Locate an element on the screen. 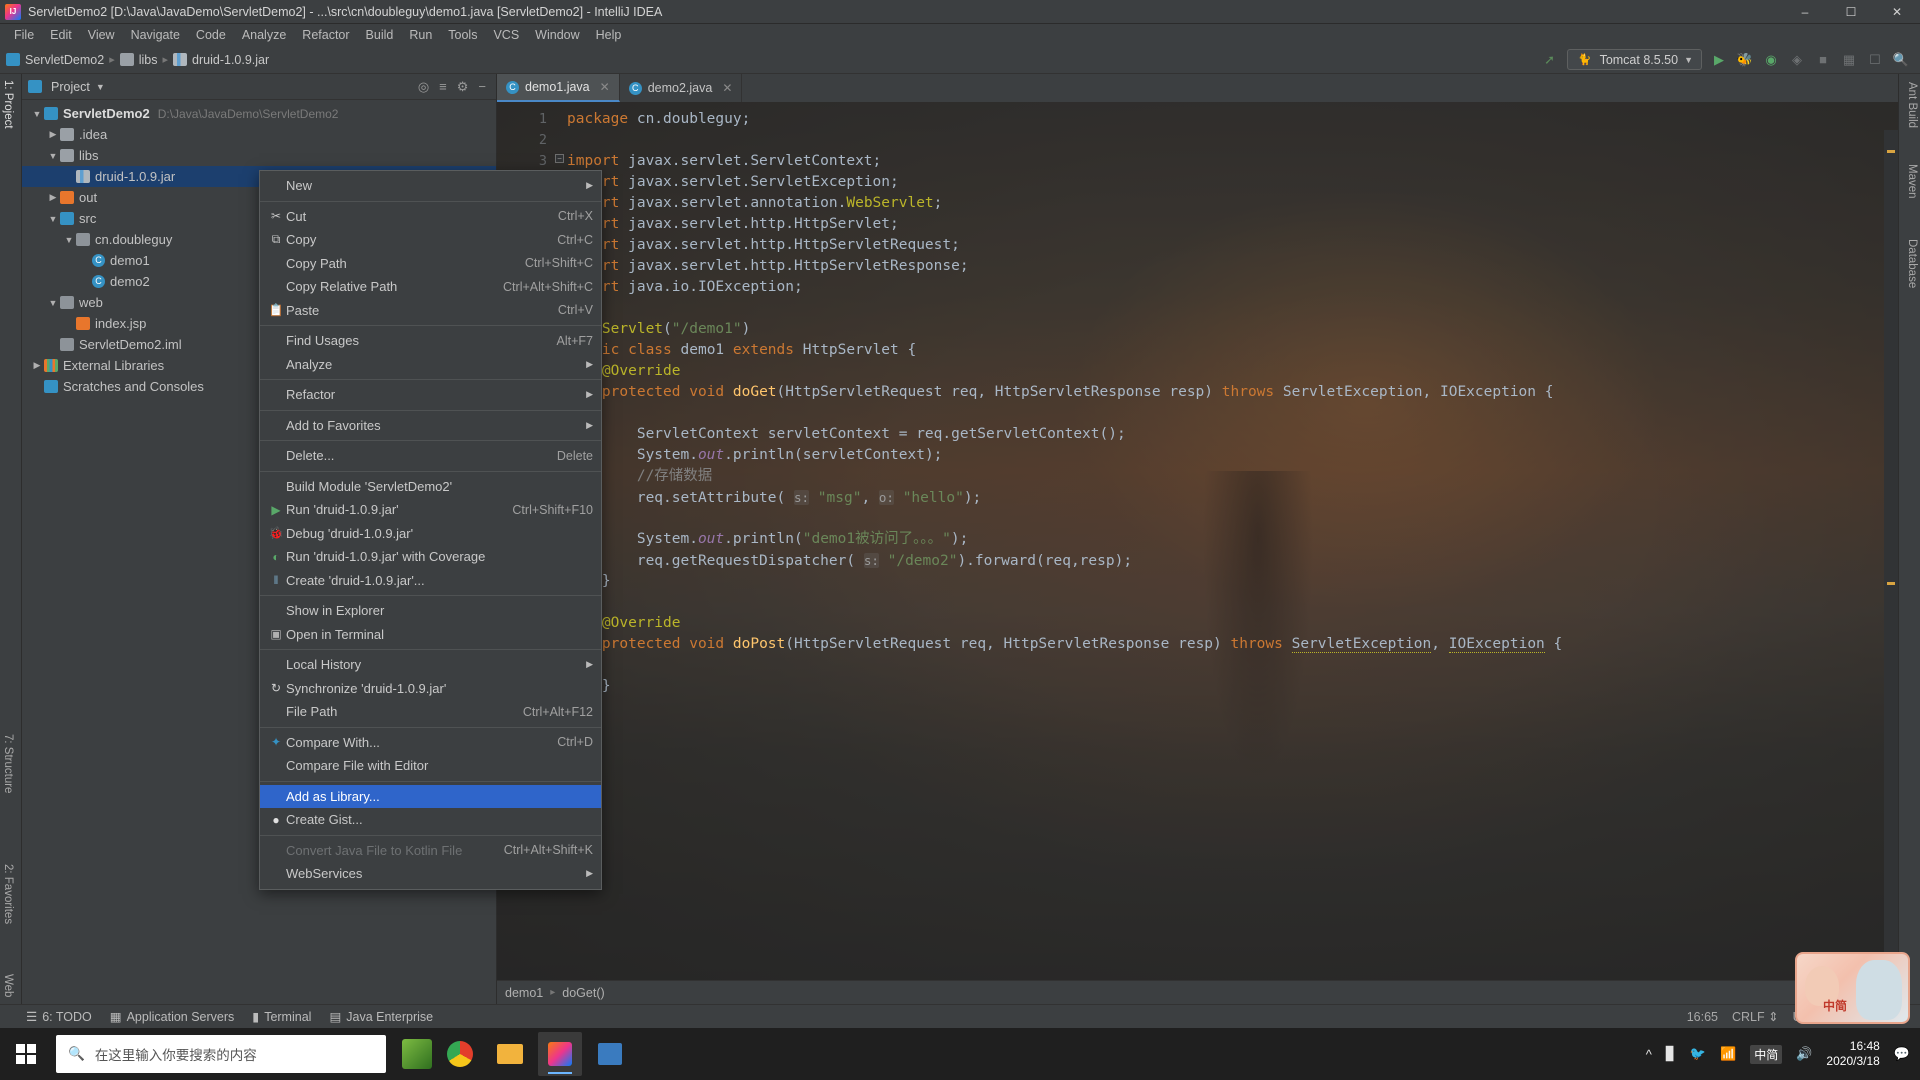 This screenshot has height=1080, width=1920. sidebar-item-favorites: 2: Favorites is located at coordinates (8, 894).